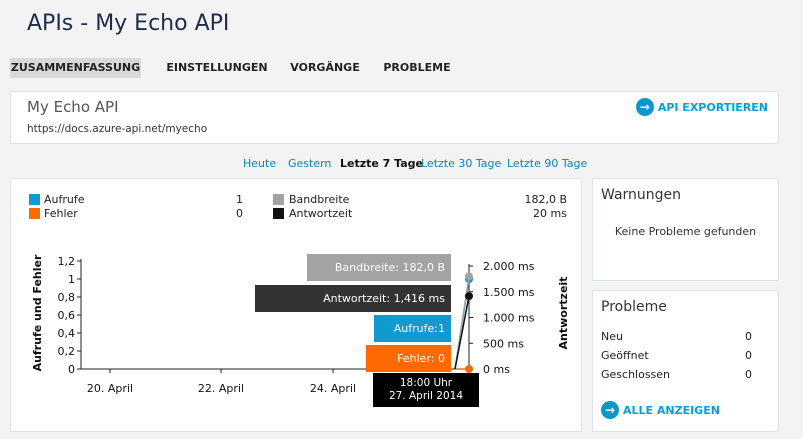  I want to click on tab-zusammenfassung: ZUSAMMENFASSUNG, so click(75, 68).